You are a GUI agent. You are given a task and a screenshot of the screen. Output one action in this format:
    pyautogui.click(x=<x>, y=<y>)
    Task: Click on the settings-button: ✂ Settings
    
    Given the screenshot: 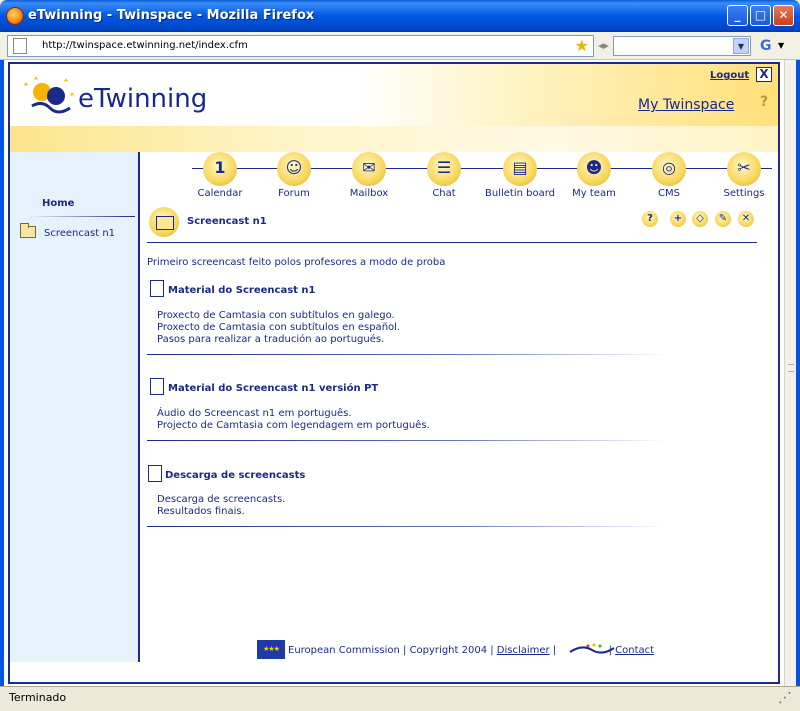 What is the action you would take?
    pyautogui.click(x=741, y=175)
    